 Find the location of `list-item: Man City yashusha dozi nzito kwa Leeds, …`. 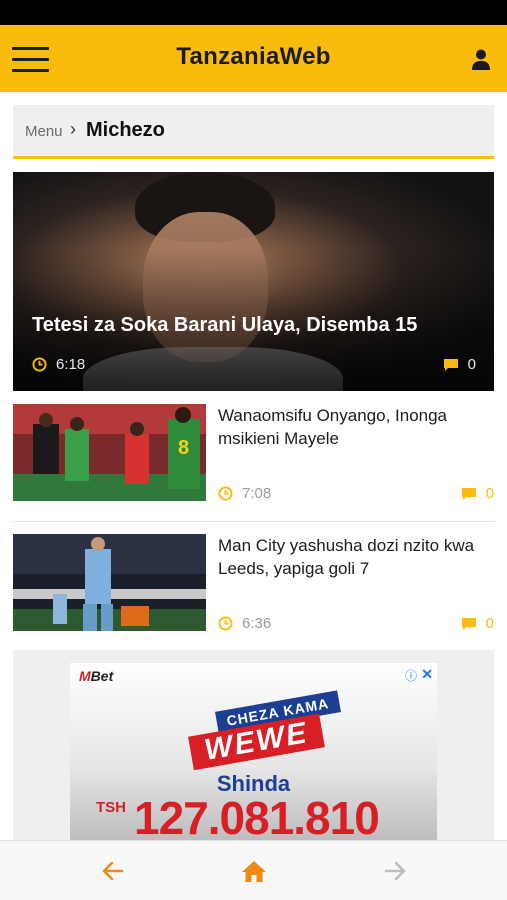

list-item: Man City yashusha dozi nzito kwa Leeds, … is located at coordinates (253, 583).